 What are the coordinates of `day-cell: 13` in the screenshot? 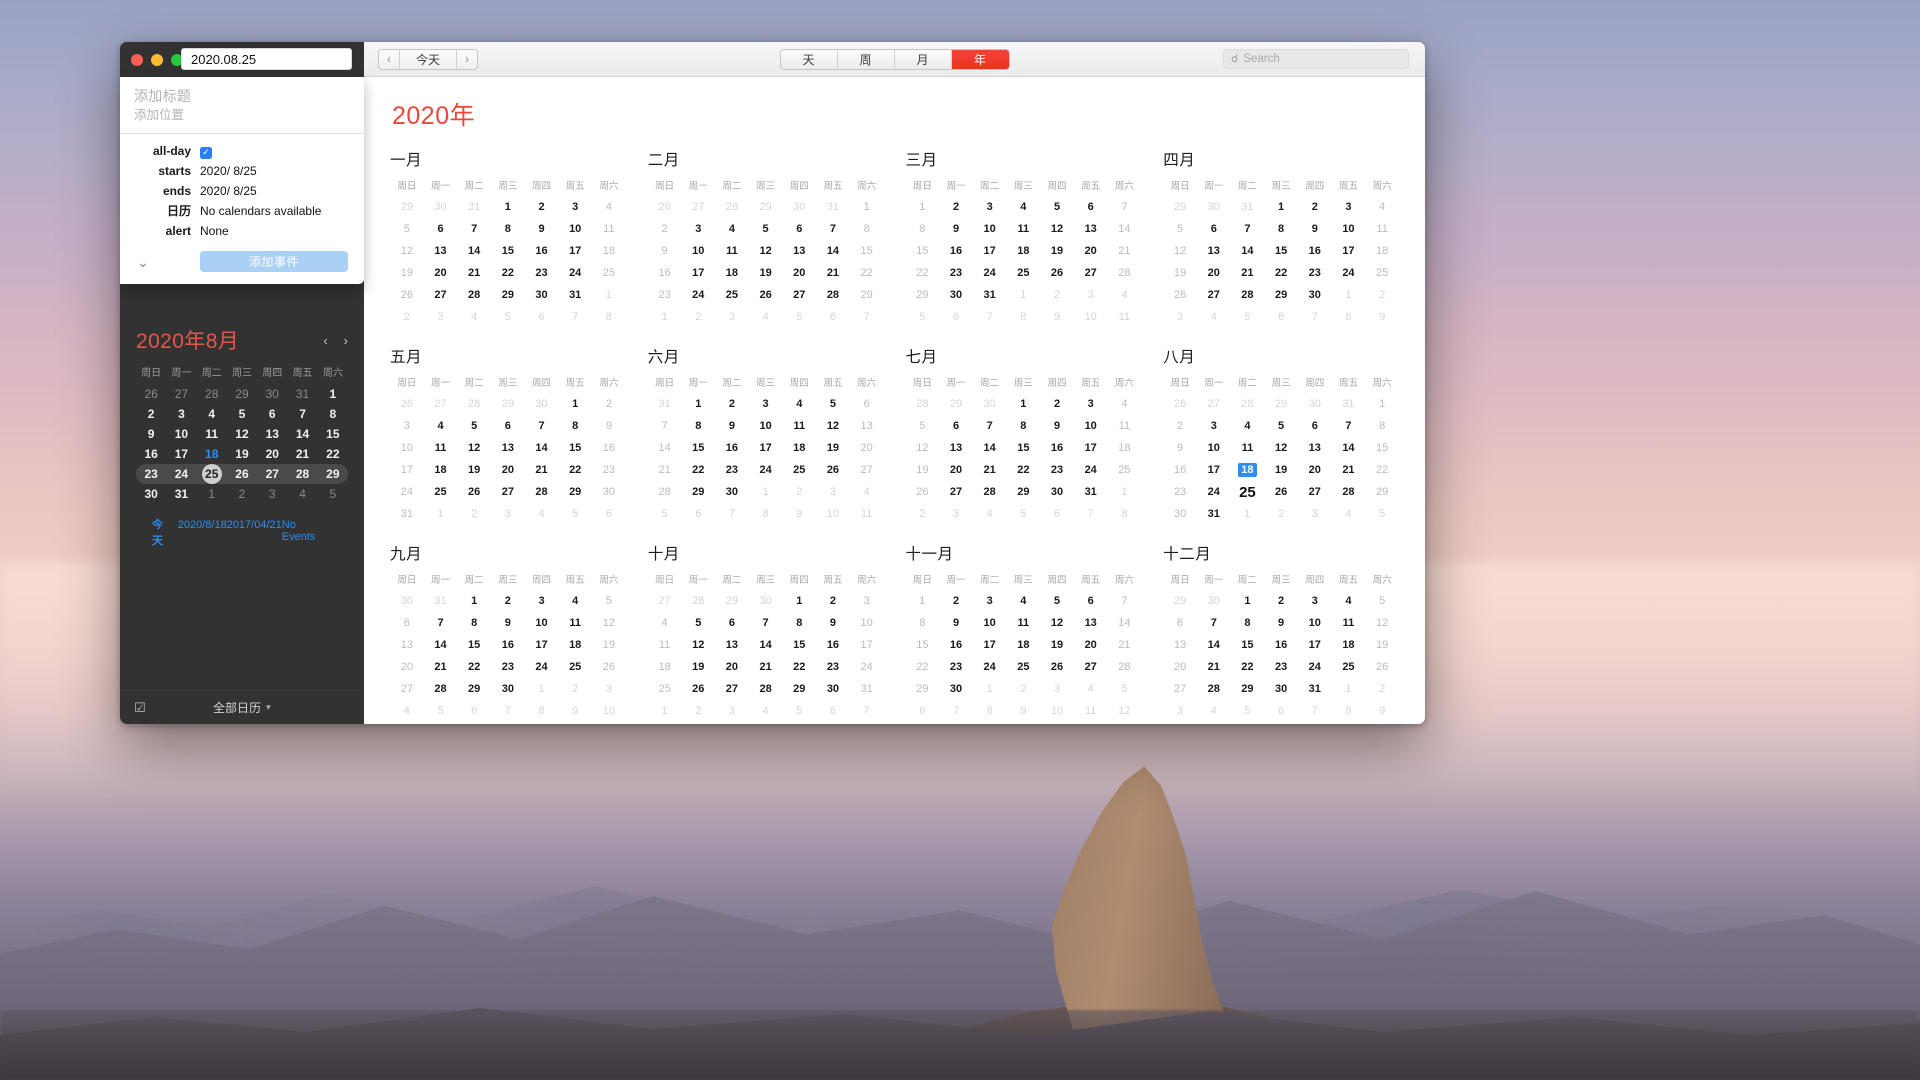 It's located at (732, 645).